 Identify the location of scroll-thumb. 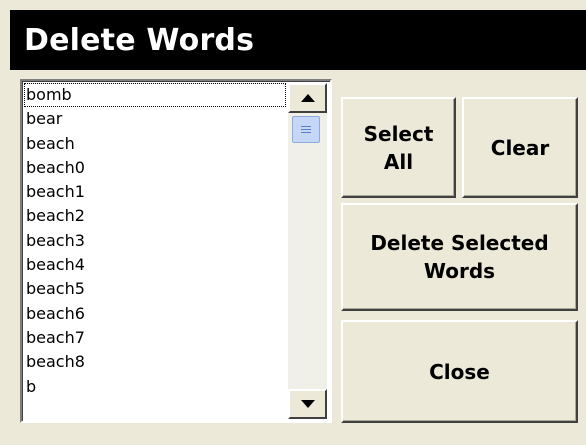
(306, 129).